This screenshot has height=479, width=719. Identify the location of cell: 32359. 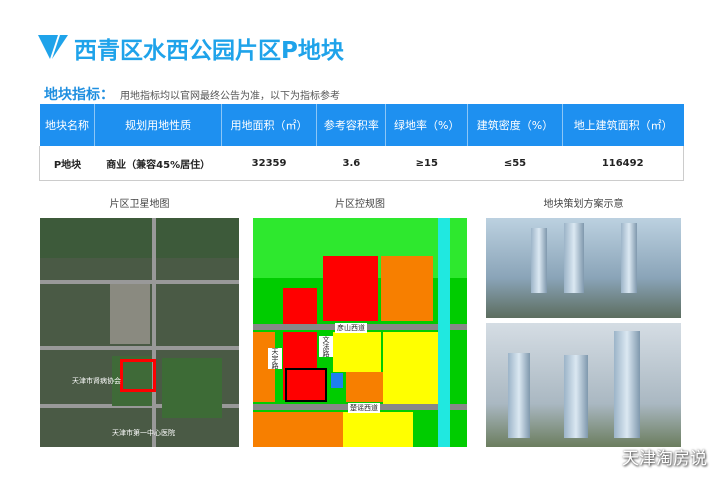
(269, 163).